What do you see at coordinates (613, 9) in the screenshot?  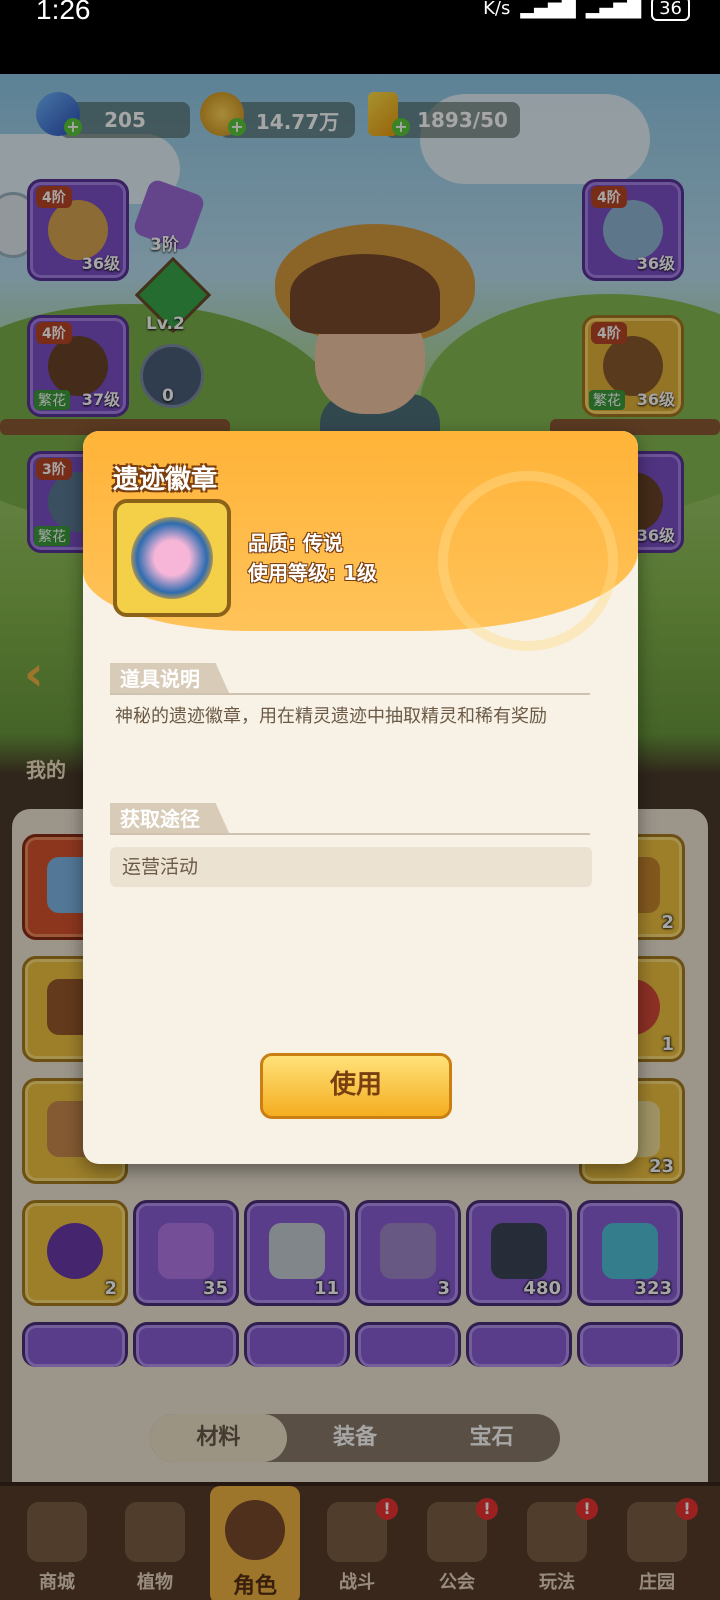 I see `signal-icon-2: ▂▄▆█` at bounding box center [613, 9].